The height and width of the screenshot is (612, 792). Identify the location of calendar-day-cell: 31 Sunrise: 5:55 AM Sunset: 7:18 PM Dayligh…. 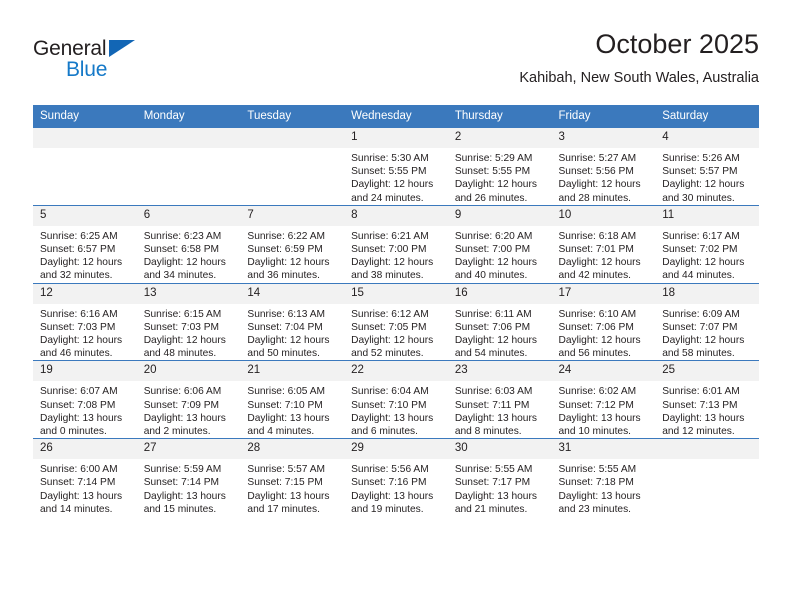
(603, 477).